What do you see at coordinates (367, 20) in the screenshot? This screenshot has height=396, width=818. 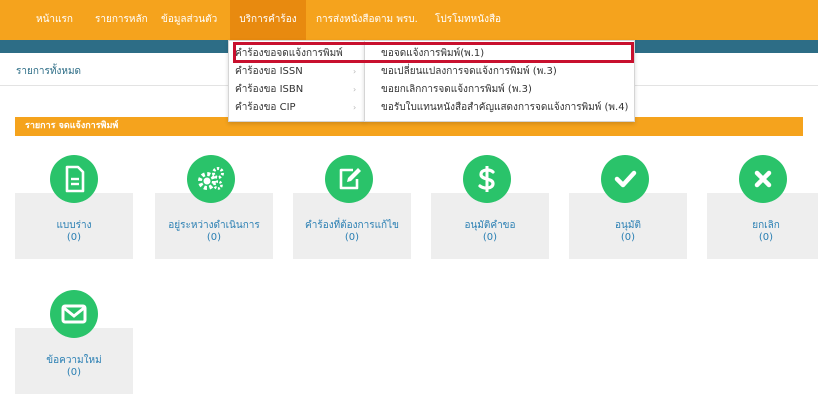 I see `nav-book-submission: การส่งหนังสือตาม พรบ.` at bounding box center [367, 20].